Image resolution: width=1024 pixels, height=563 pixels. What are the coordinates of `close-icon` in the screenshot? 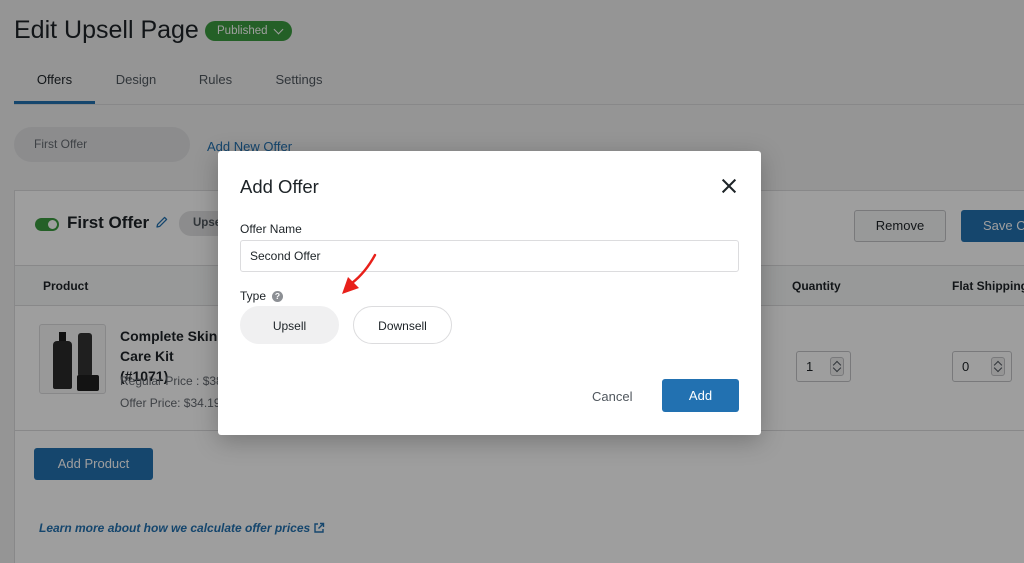 It's located at (729, 186).